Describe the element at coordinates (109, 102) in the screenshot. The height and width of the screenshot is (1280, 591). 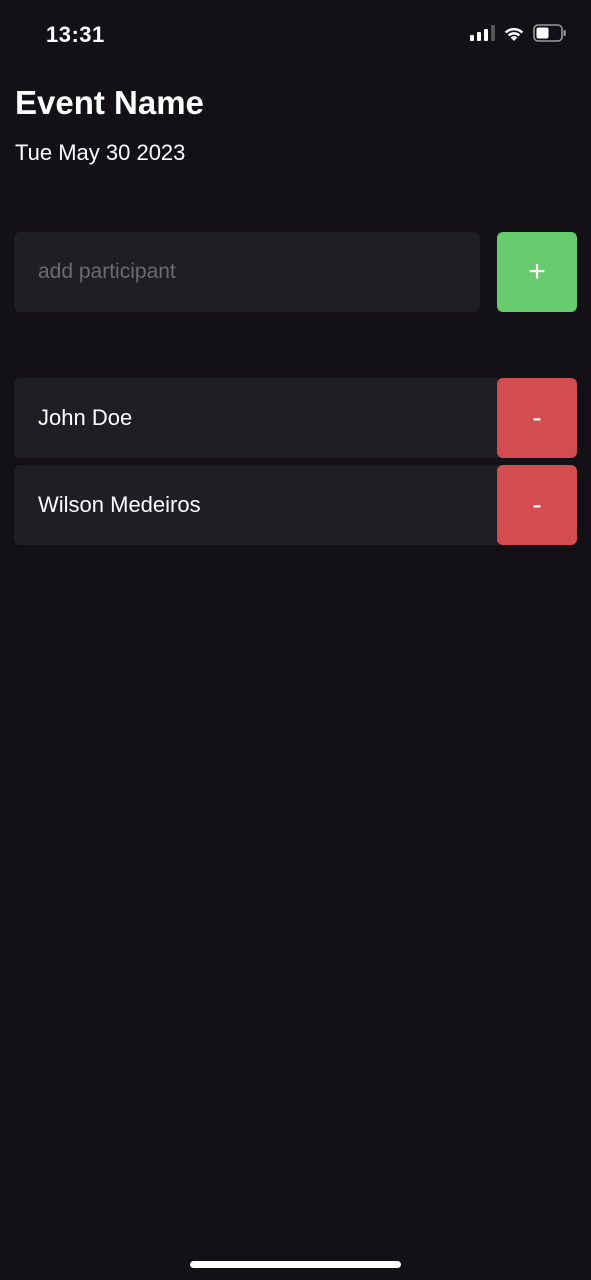
I see `event-title: Event Name` at that location.